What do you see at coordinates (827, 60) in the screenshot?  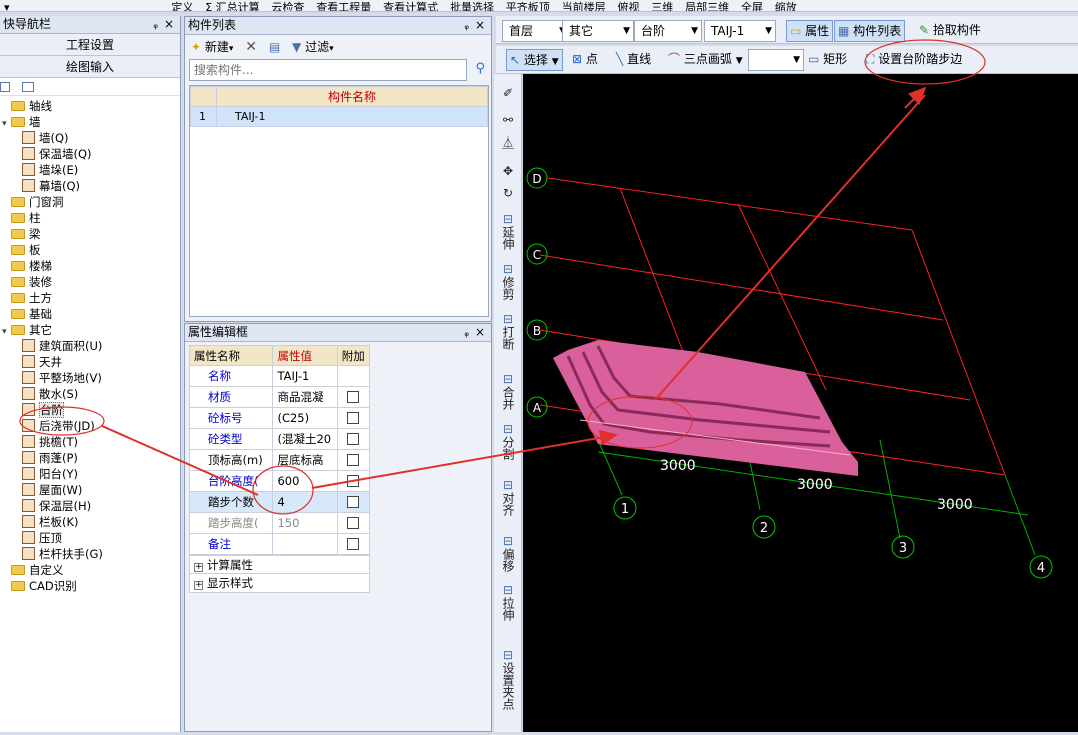 I see `rectangle-button: ▭ 矩形` at bounding box center [827, 60].